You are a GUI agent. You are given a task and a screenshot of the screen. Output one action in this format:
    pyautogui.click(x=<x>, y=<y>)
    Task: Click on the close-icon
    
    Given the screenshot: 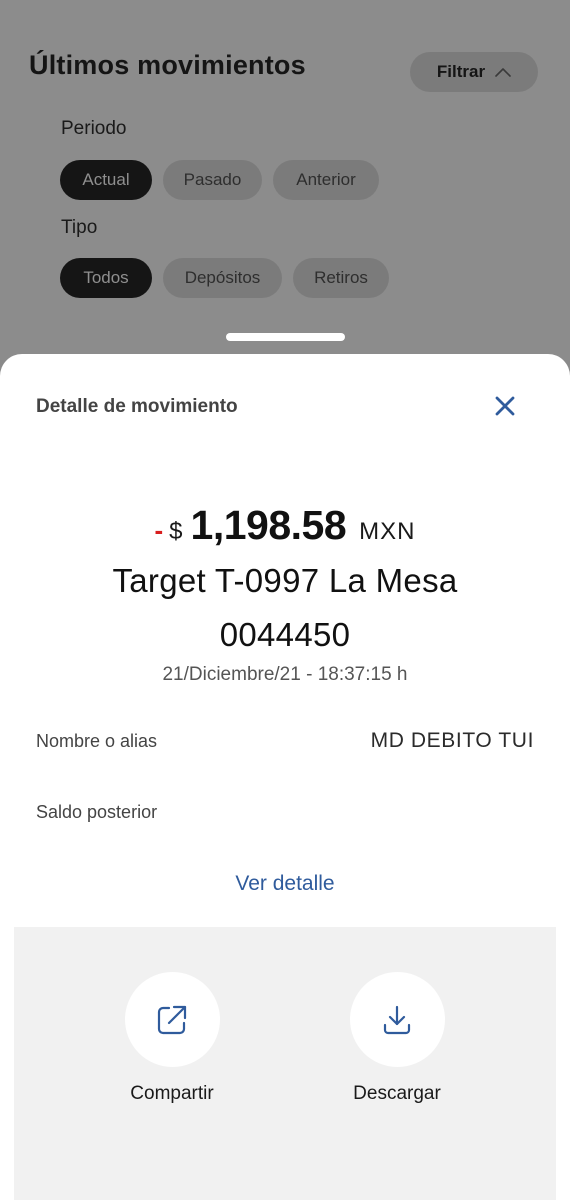 What is the action you would take?
    pyautogui.click(x=505, y=406)
    